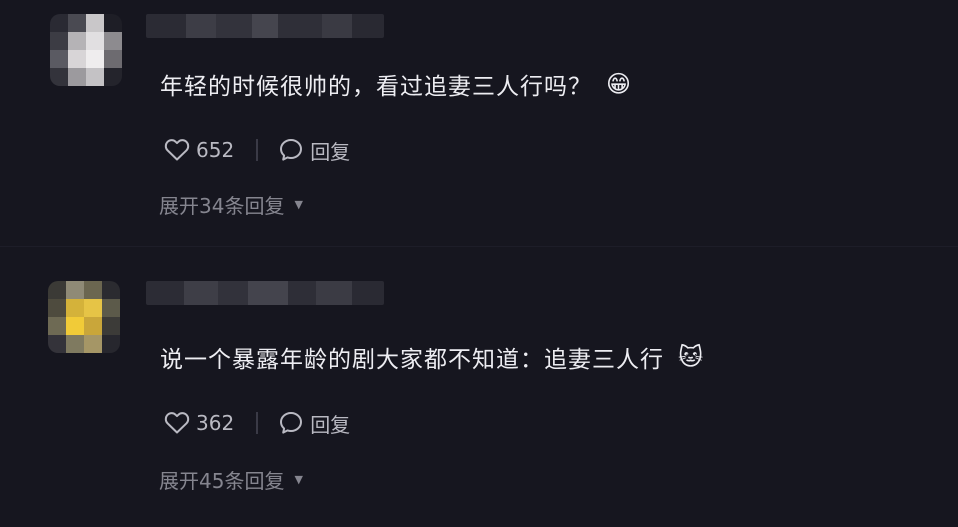  I want to click on like-count: 652, so click(215, 150).